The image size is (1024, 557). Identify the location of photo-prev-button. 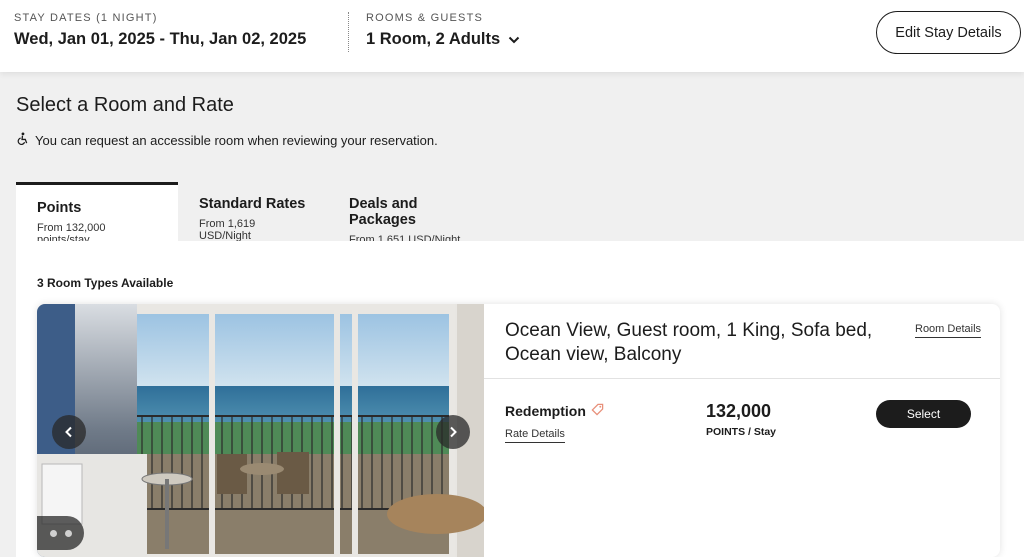
(69, 432).